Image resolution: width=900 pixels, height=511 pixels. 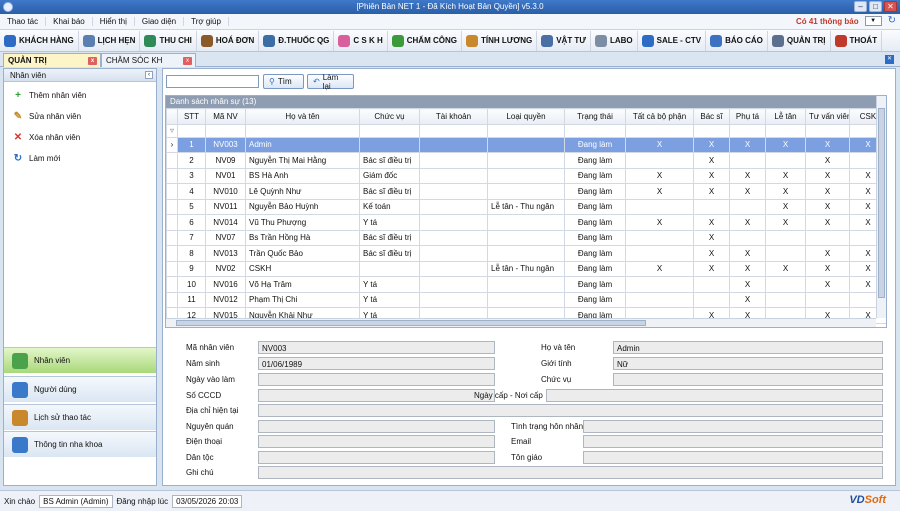 What do you see at coordinates (737, 40) in the screenshot?
I see `toolbar-button-11: BÁO CÁO` at bounding box center [737, 40].